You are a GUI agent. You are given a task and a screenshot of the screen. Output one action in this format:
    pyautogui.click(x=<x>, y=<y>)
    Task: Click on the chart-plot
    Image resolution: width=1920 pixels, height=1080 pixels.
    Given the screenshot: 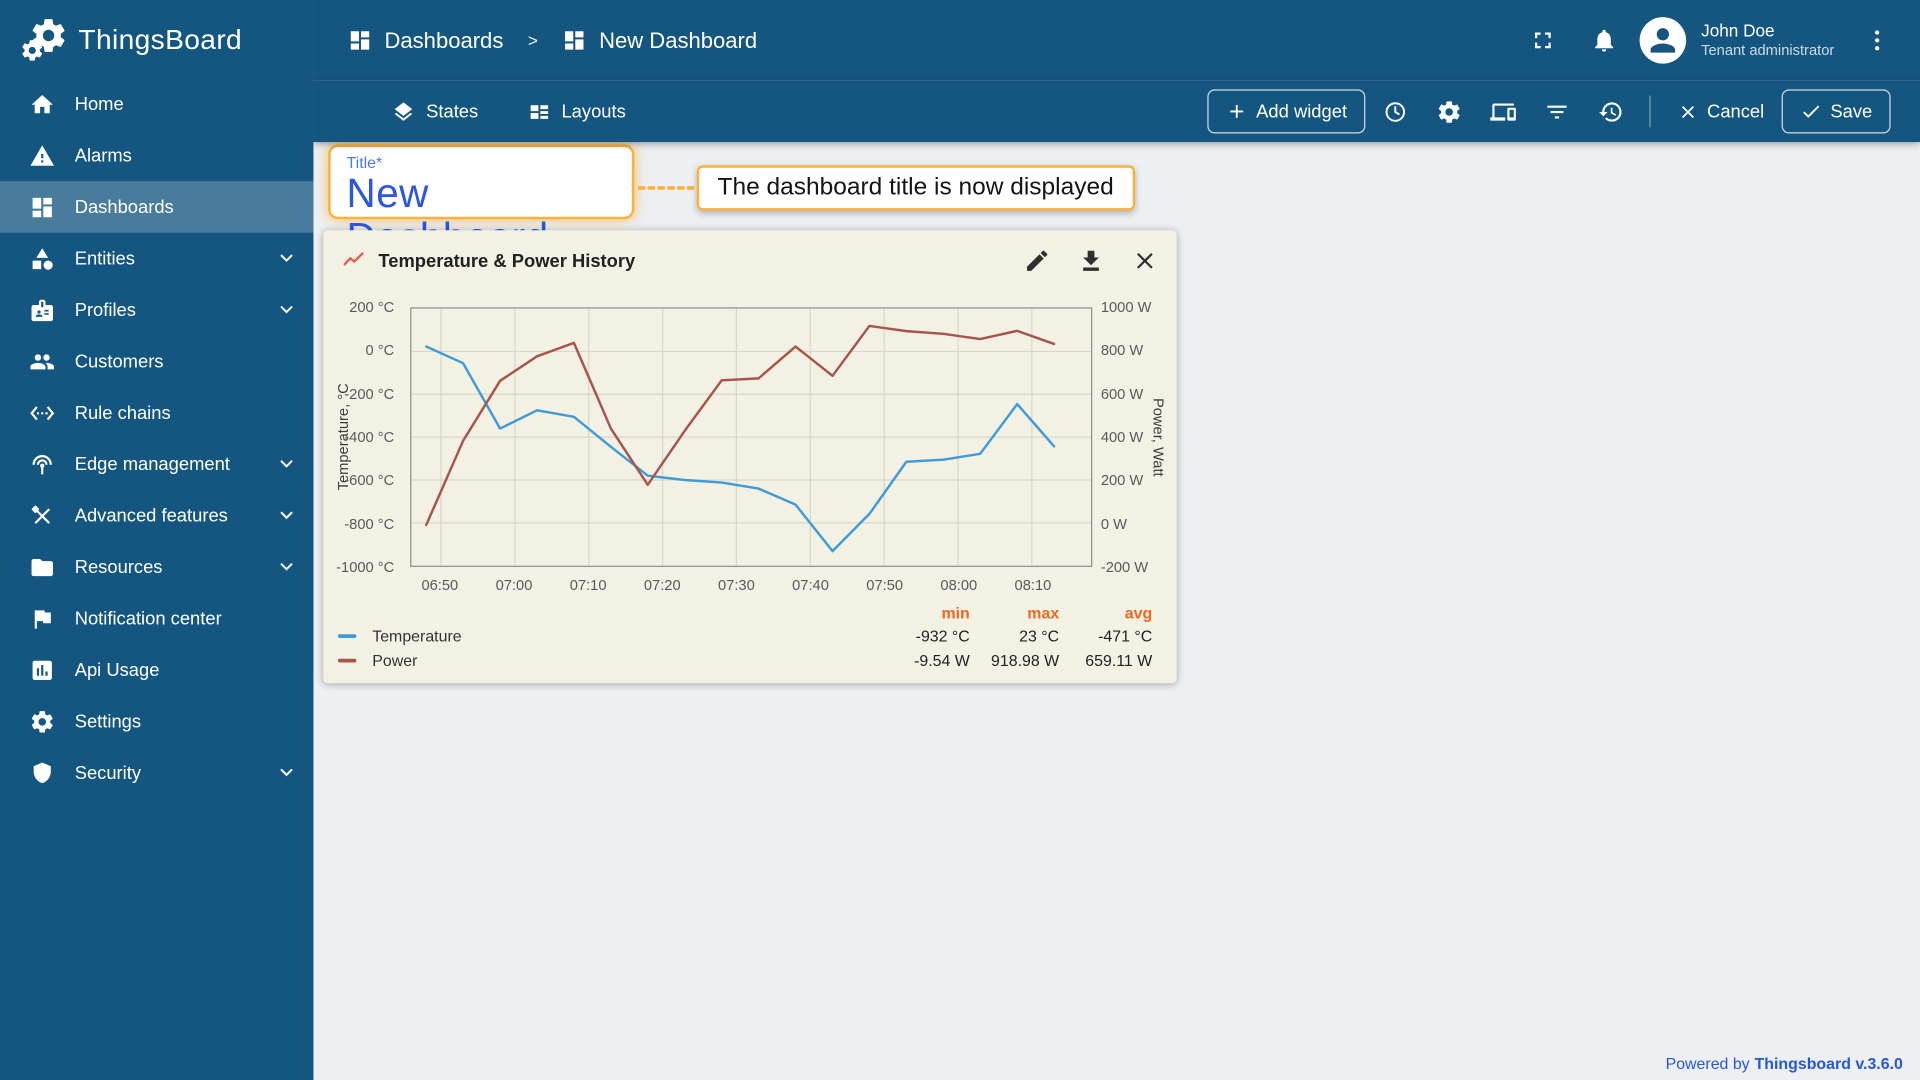 What is the action you would take?
    pyautogui.click(x=751, y=437)
    